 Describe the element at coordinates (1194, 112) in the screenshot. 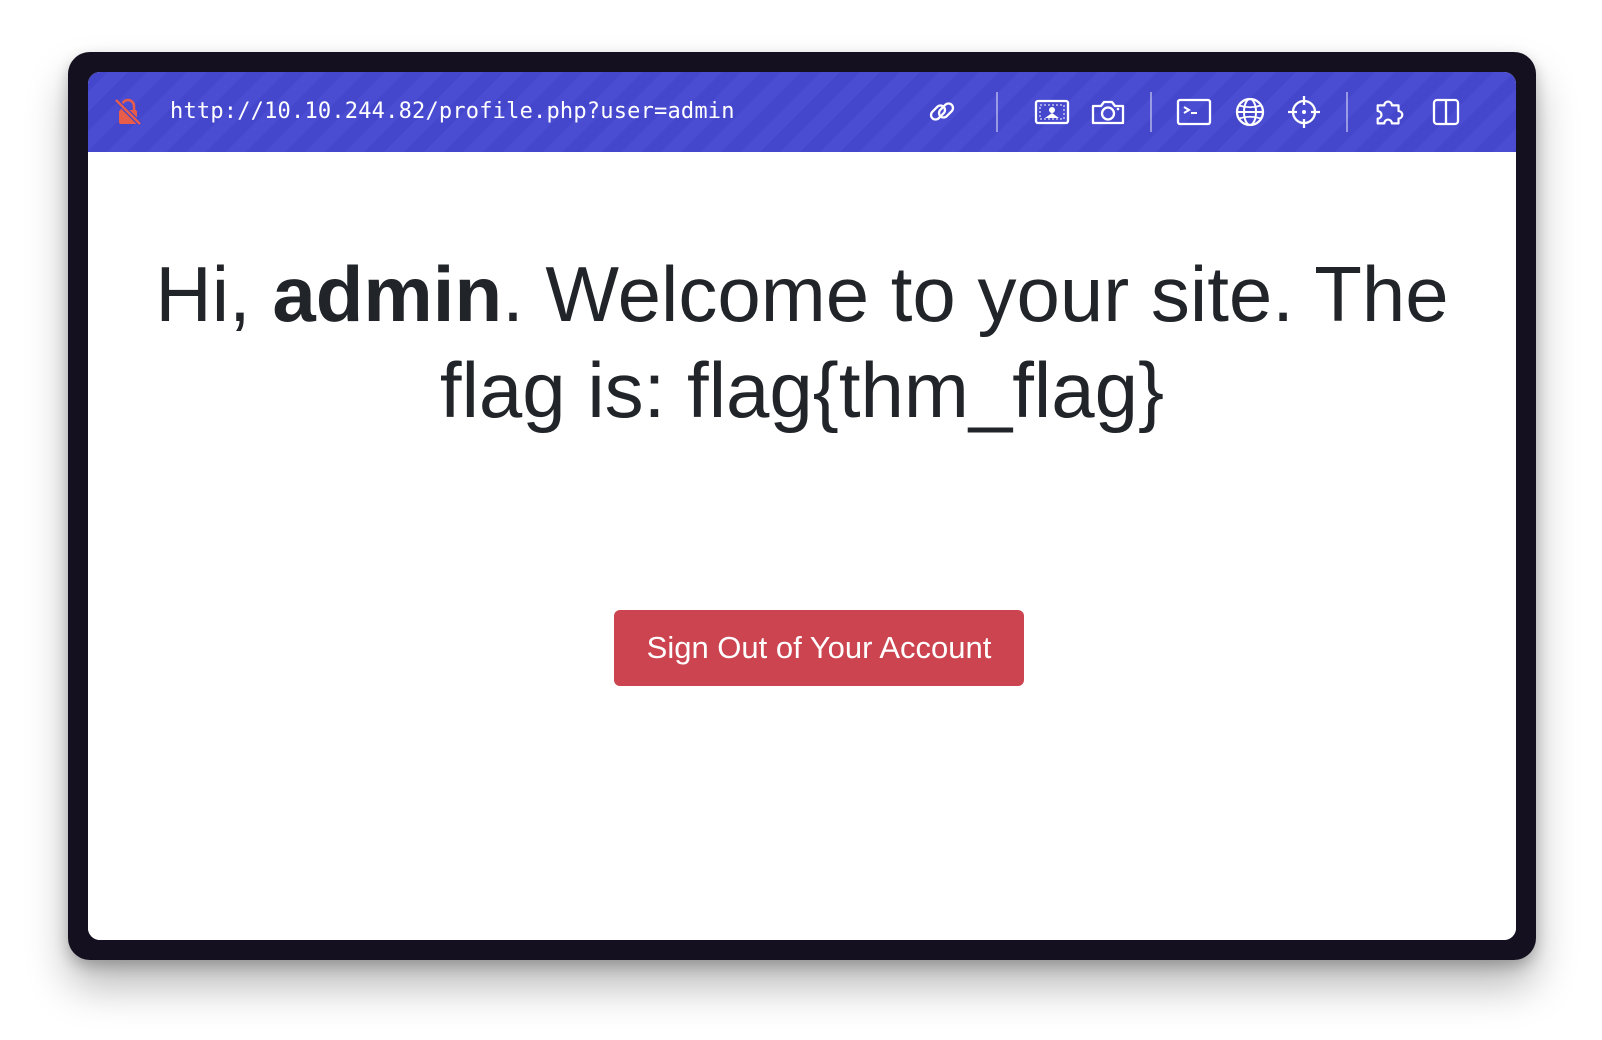

I see `terminal-icon` at that location.